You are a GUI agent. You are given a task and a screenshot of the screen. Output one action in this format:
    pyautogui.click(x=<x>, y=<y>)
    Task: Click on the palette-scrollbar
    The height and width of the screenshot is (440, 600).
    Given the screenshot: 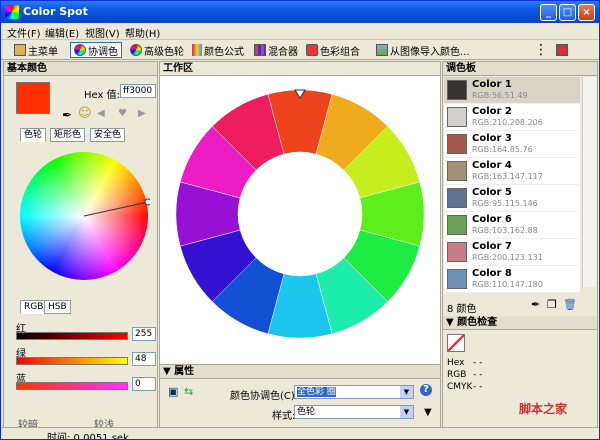 What is the action you would take?
    pyautogui.click(x=589, y=182)
    